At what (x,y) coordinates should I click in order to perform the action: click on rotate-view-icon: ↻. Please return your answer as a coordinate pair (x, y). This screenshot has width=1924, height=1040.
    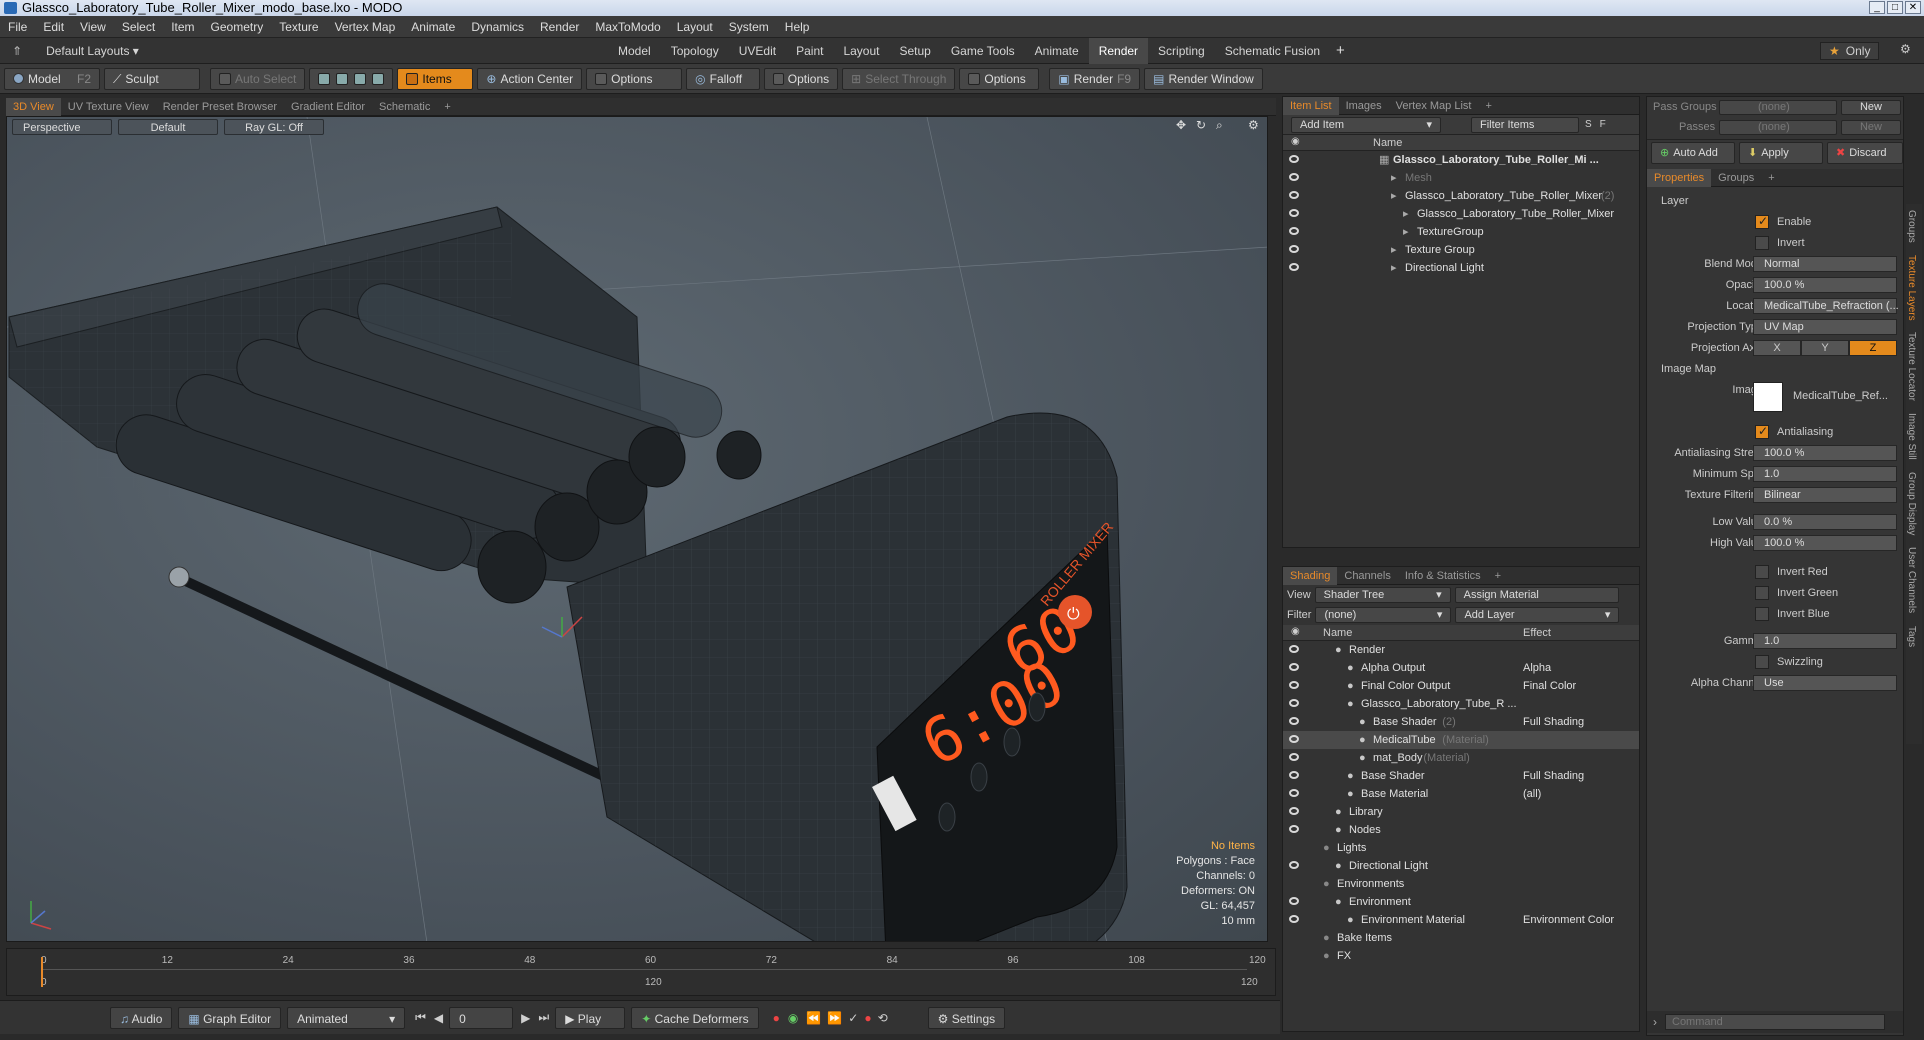
    Looking at the image, I should click on (1201, 125).